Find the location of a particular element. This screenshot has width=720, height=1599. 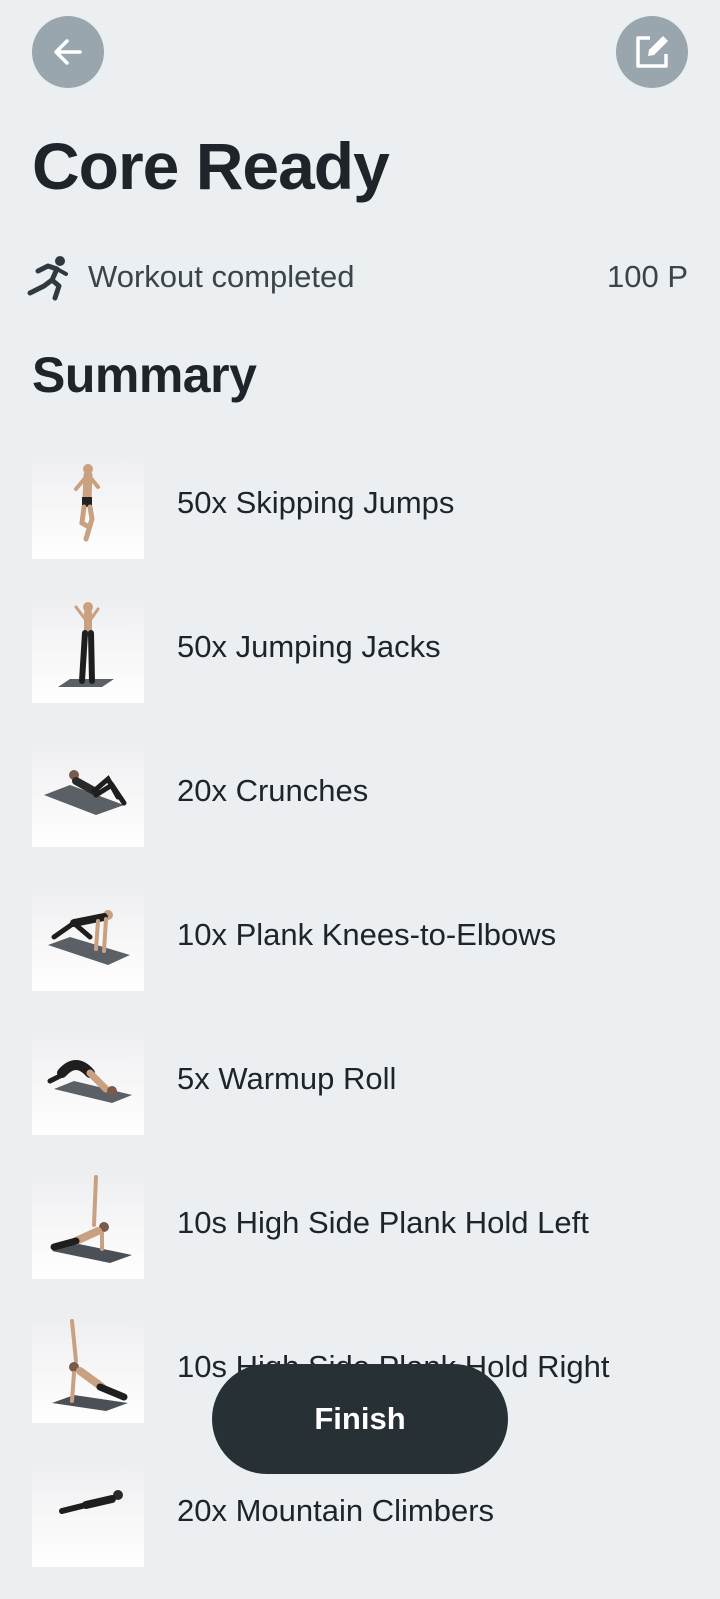

workout-title: Core Ready is located at coordinates (211, 166).